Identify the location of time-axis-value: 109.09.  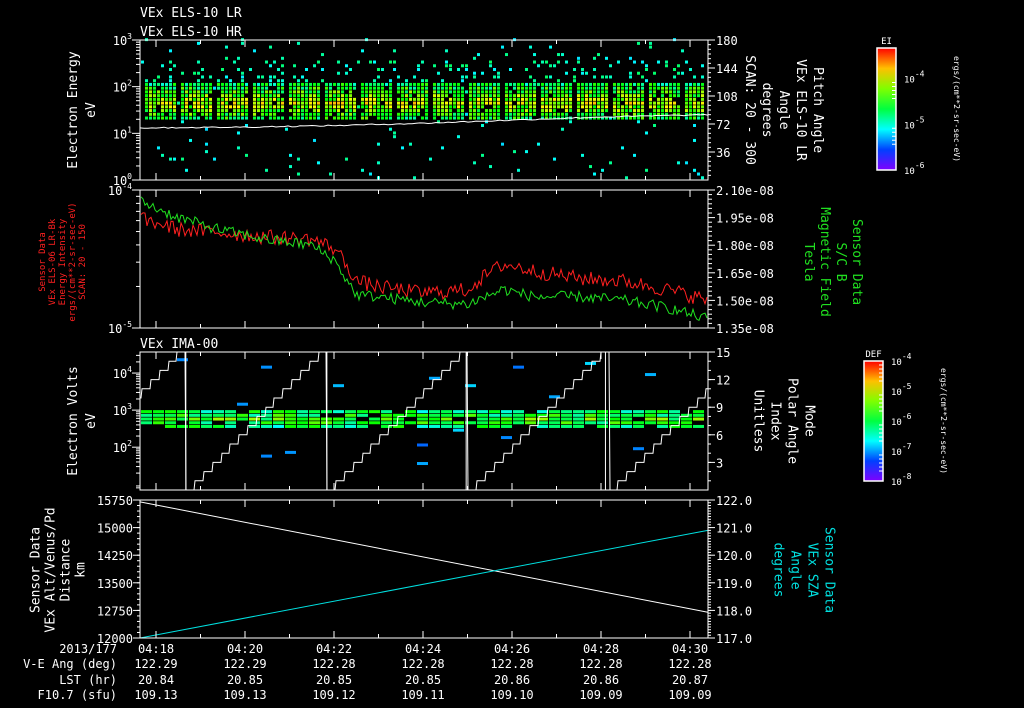
(689, 695).